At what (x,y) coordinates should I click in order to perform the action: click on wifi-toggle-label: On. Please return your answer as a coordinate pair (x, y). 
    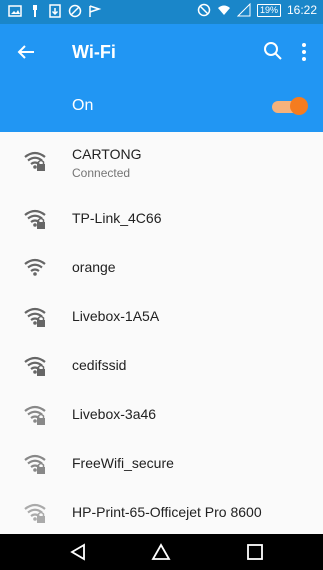
    Looking at the image, I should click on (83, 105).